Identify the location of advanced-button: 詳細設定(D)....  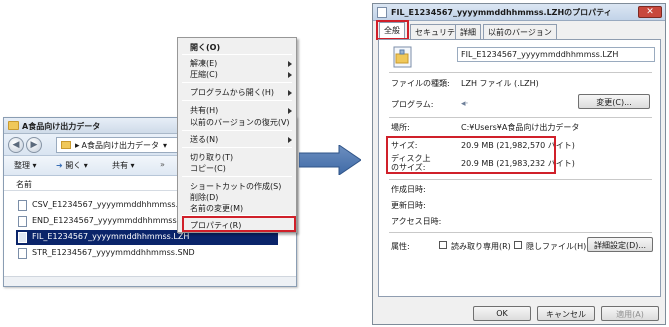
(620, 244).